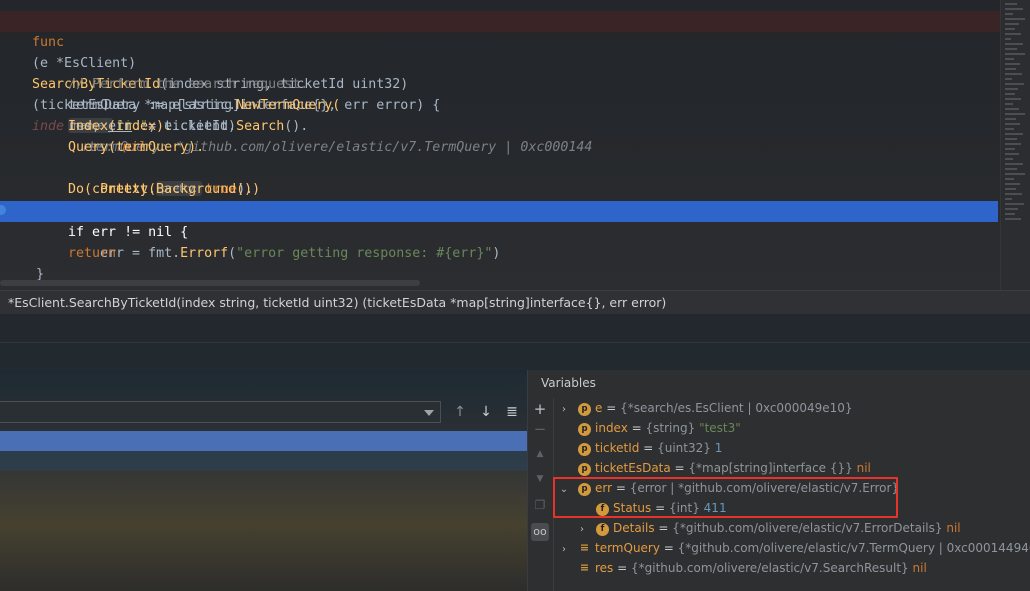 This screenshot has width=1030, height=591. What do you see at coordinates (499, 220) in the screenshot?
I see `current-execution-line: if err != nil {` at bounding box center [499, 220].